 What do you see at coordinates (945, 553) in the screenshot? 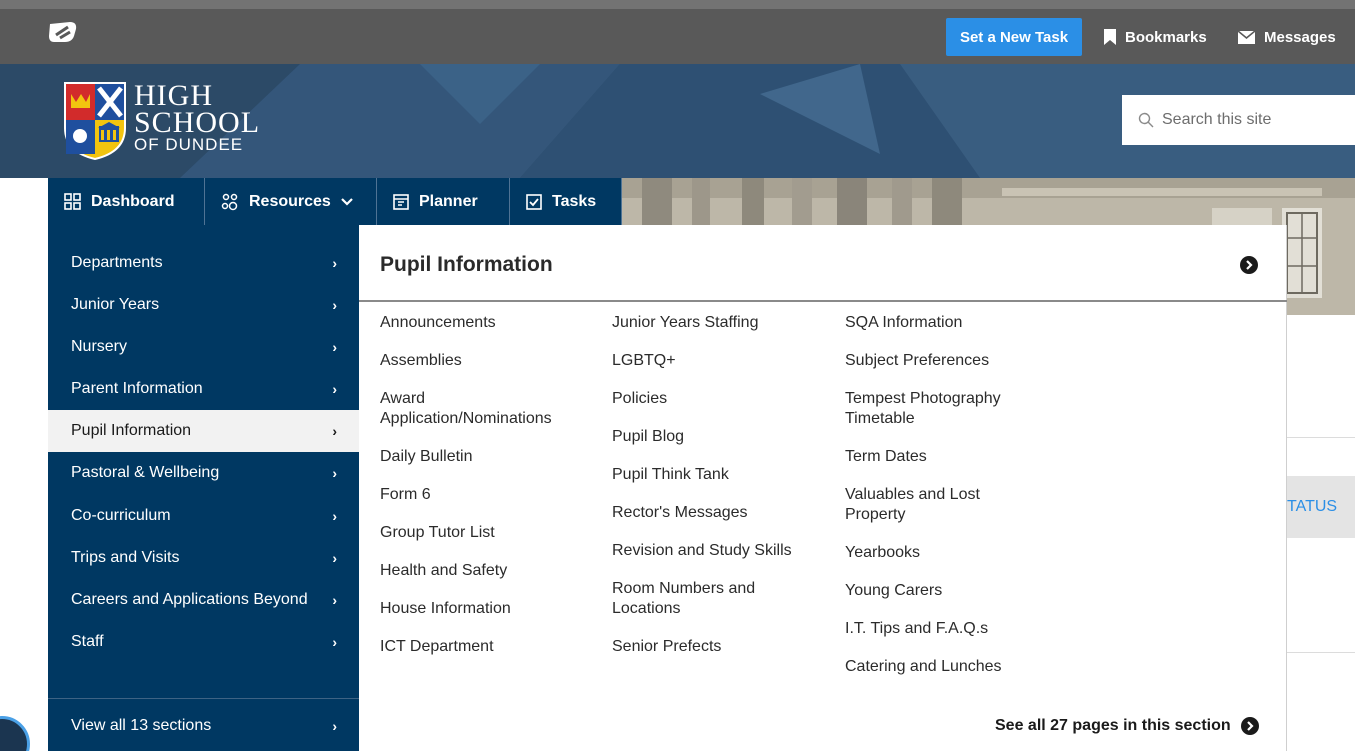
I see `page-link: Yearbooks` at bounding box center [945, 553].